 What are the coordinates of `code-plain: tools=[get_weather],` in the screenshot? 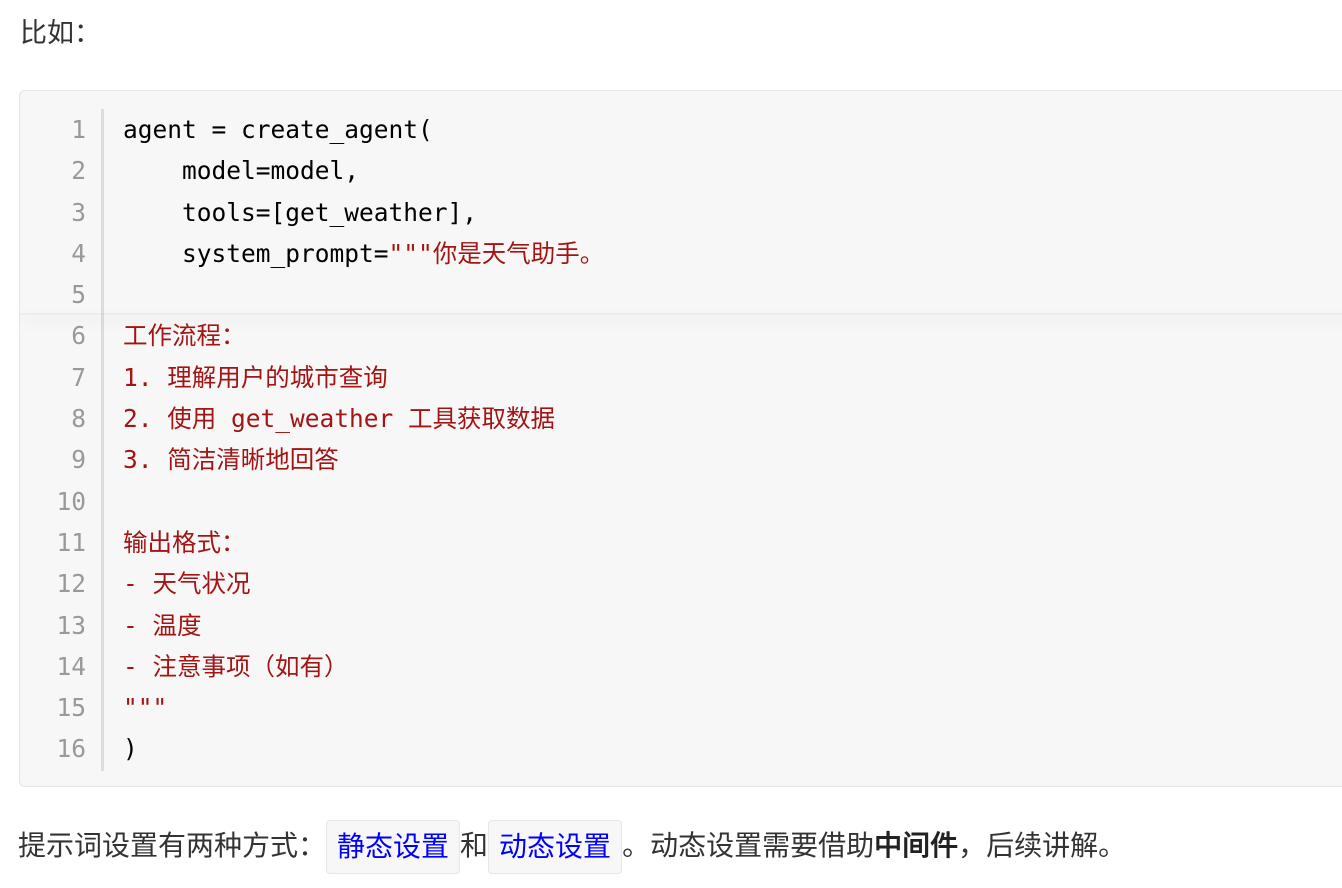 It's located at (300, 212).